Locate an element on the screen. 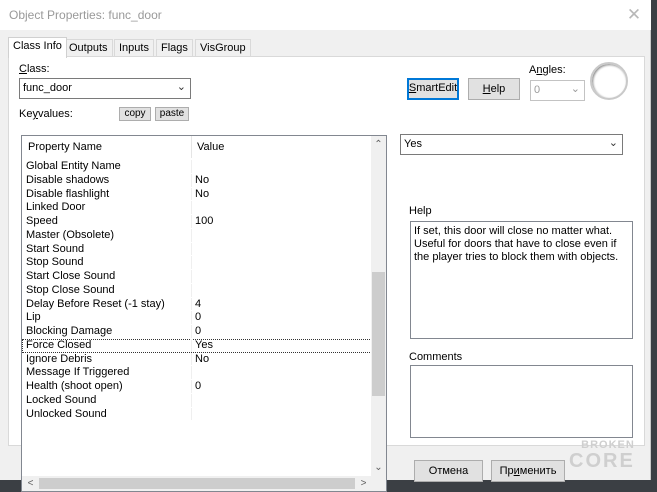 This screenshot has height=492, width=657. table-row: Lip 0 is located at coordinates (197, 318).